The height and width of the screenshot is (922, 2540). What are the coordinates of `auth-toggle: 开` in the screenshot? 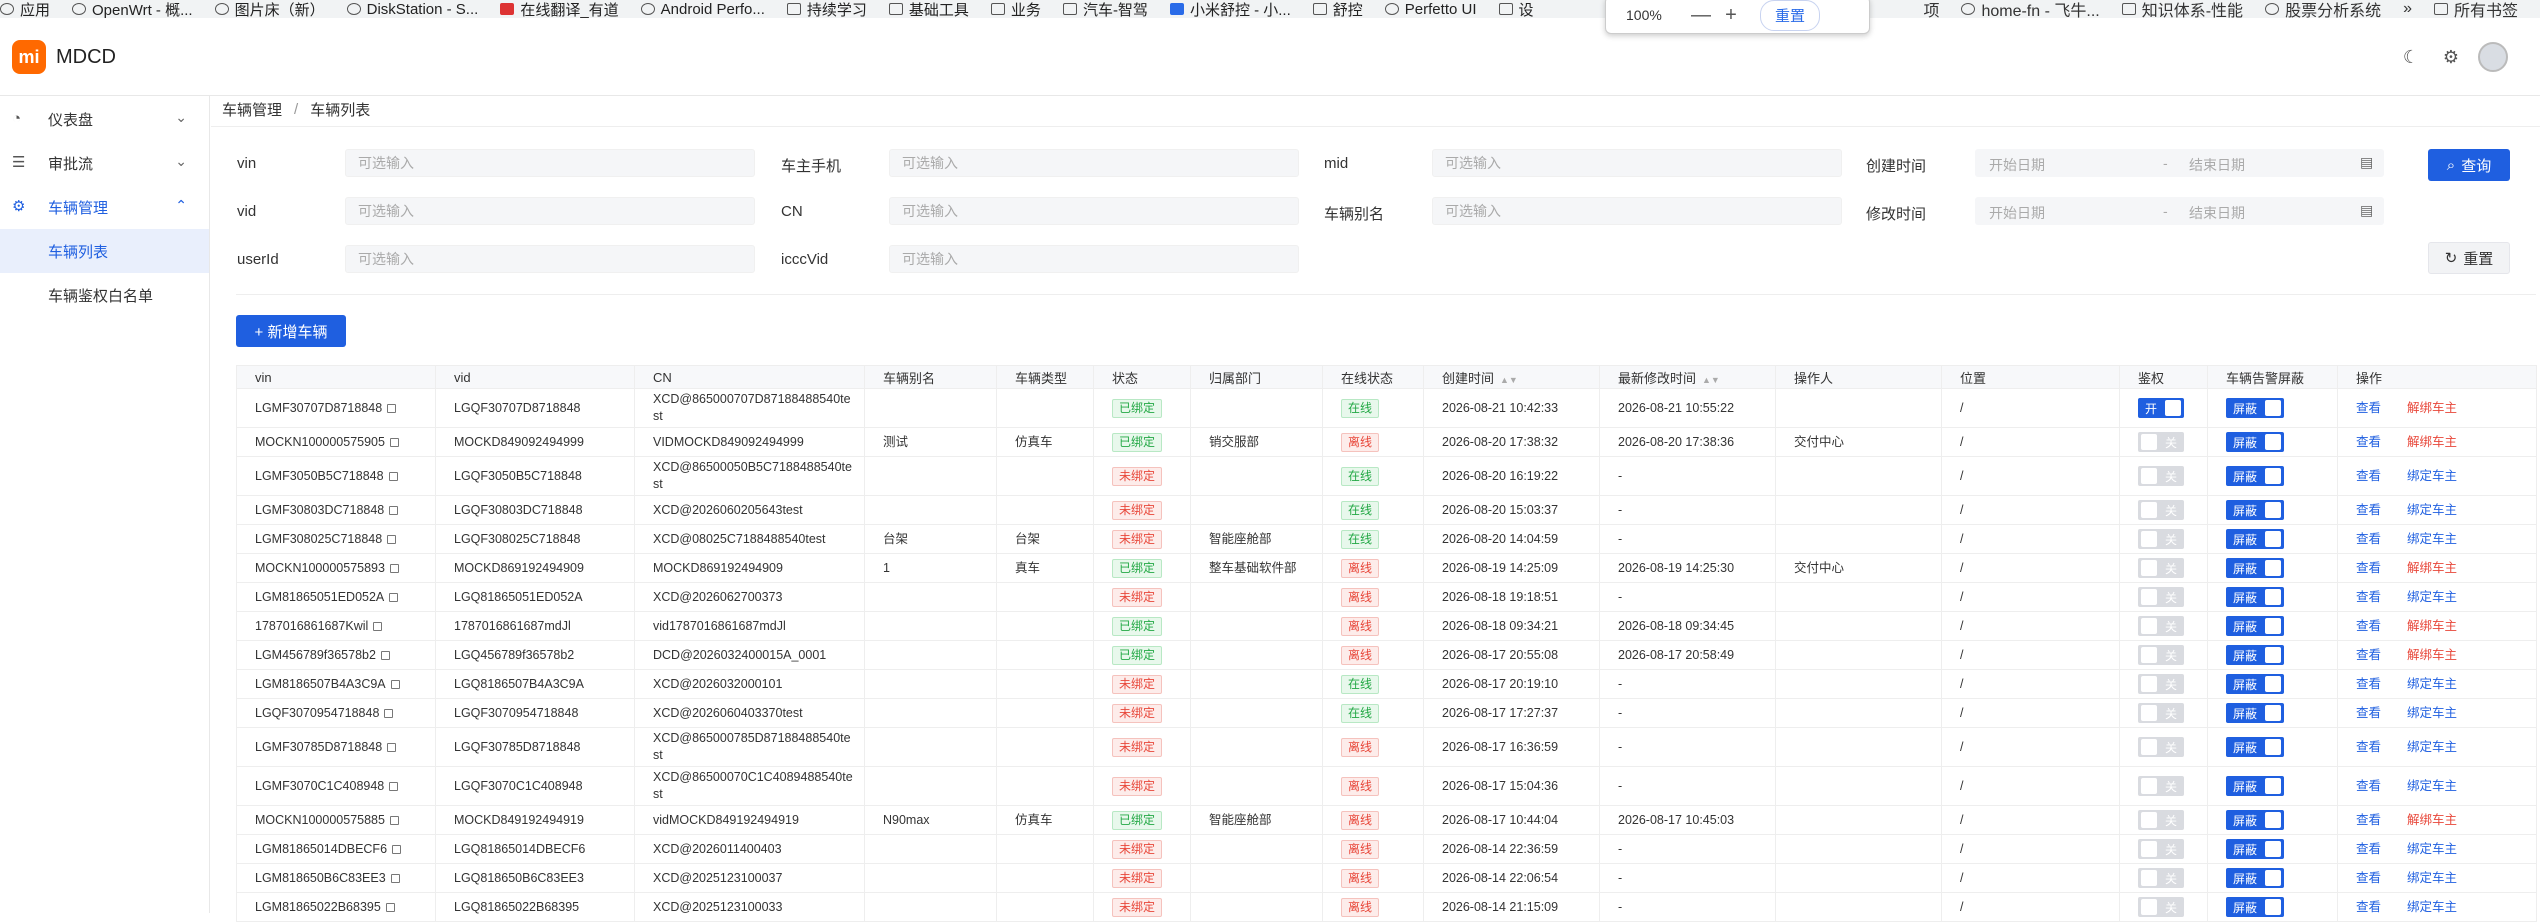 It's located at (2161, 408).